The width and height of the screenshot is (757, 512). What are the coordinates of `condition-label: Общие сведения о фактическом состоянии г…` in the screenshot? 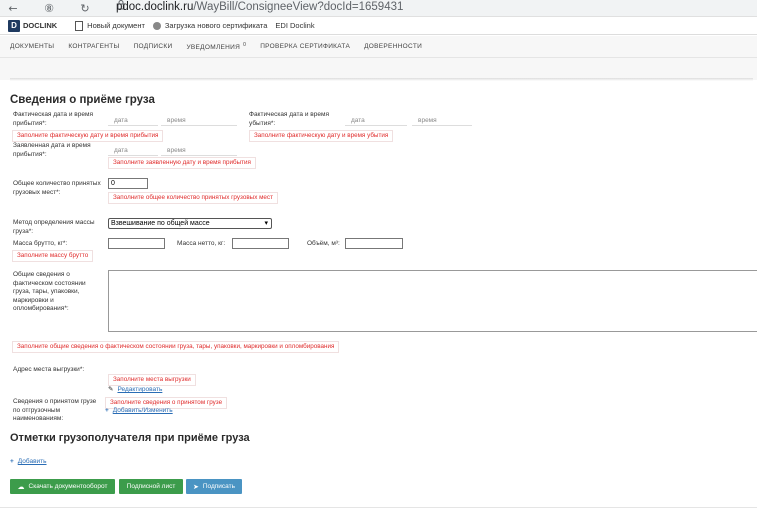 It's located at (49, 291).